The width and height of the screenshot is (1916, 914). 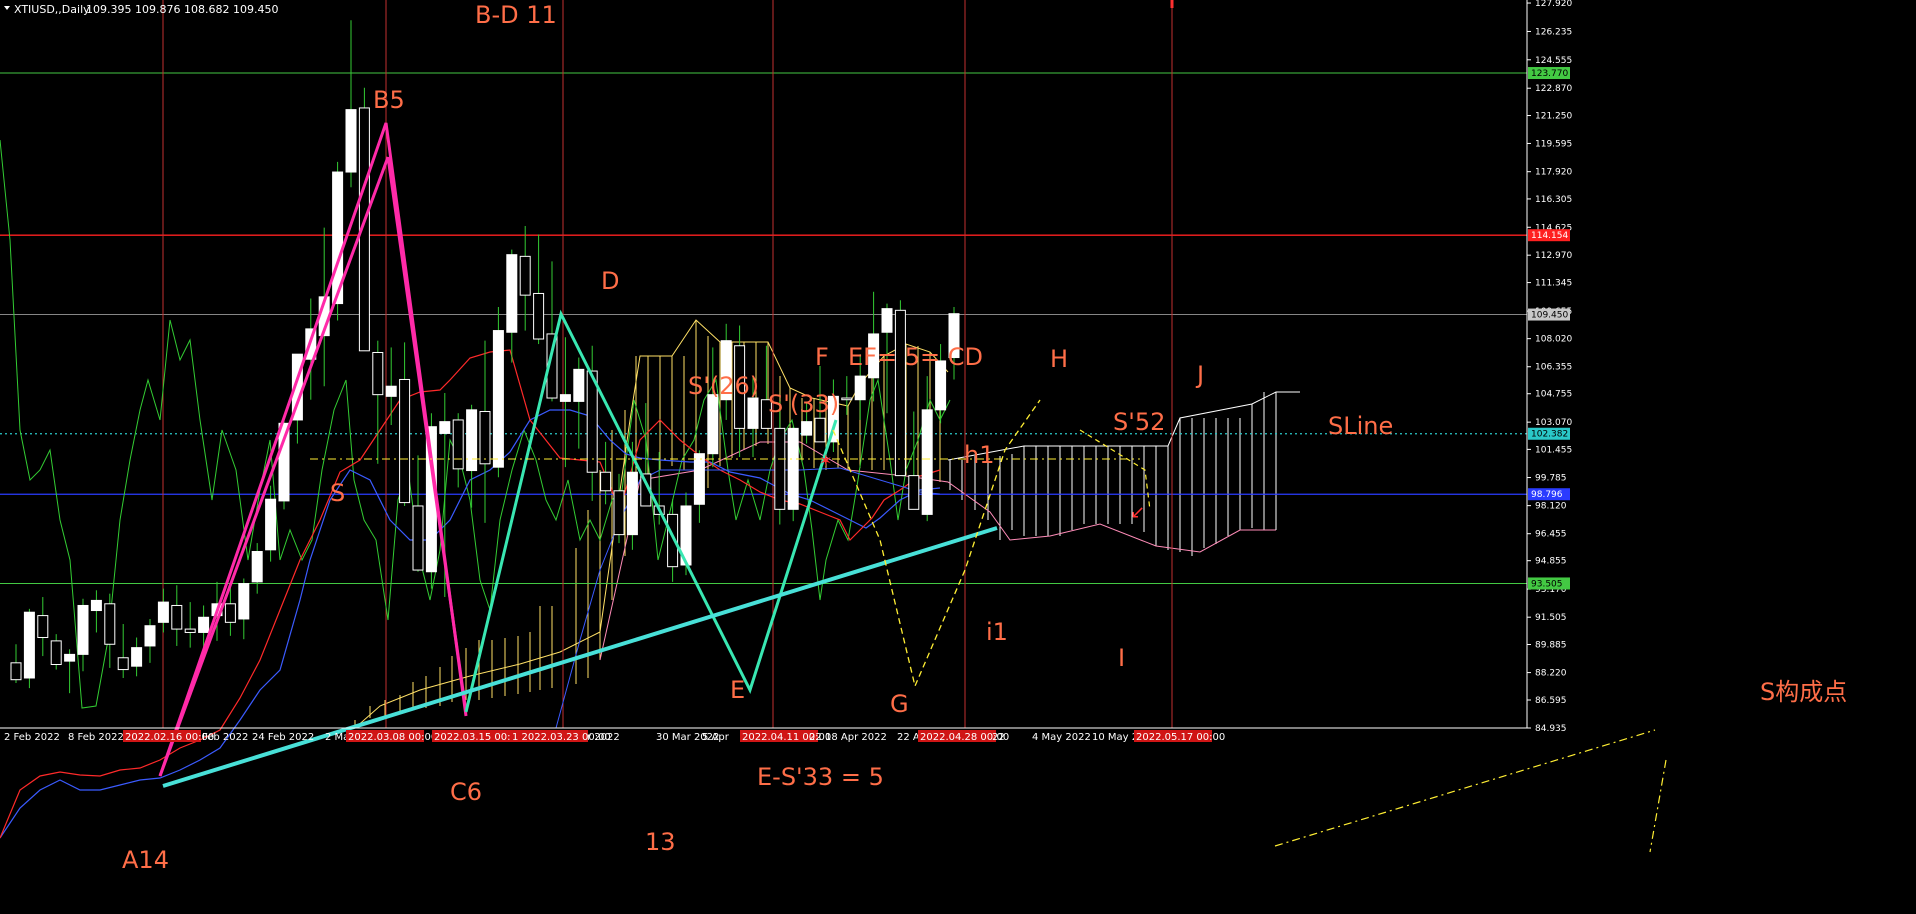 I want to click on red-star-marker: ✶, so click(x=825, y=460).